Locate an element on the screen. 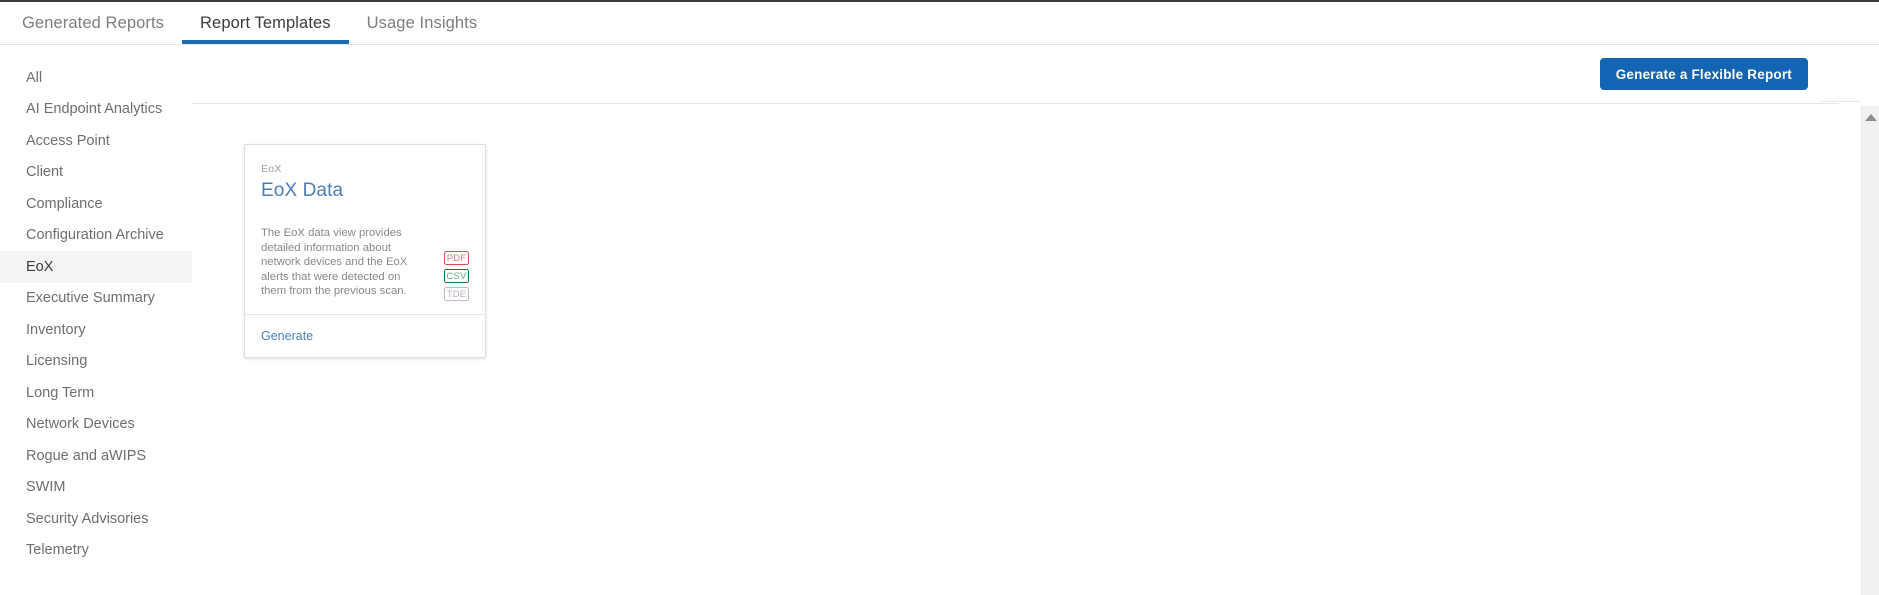  sidebar-item-label: Security Advisories is located at coordinates (87, 518).